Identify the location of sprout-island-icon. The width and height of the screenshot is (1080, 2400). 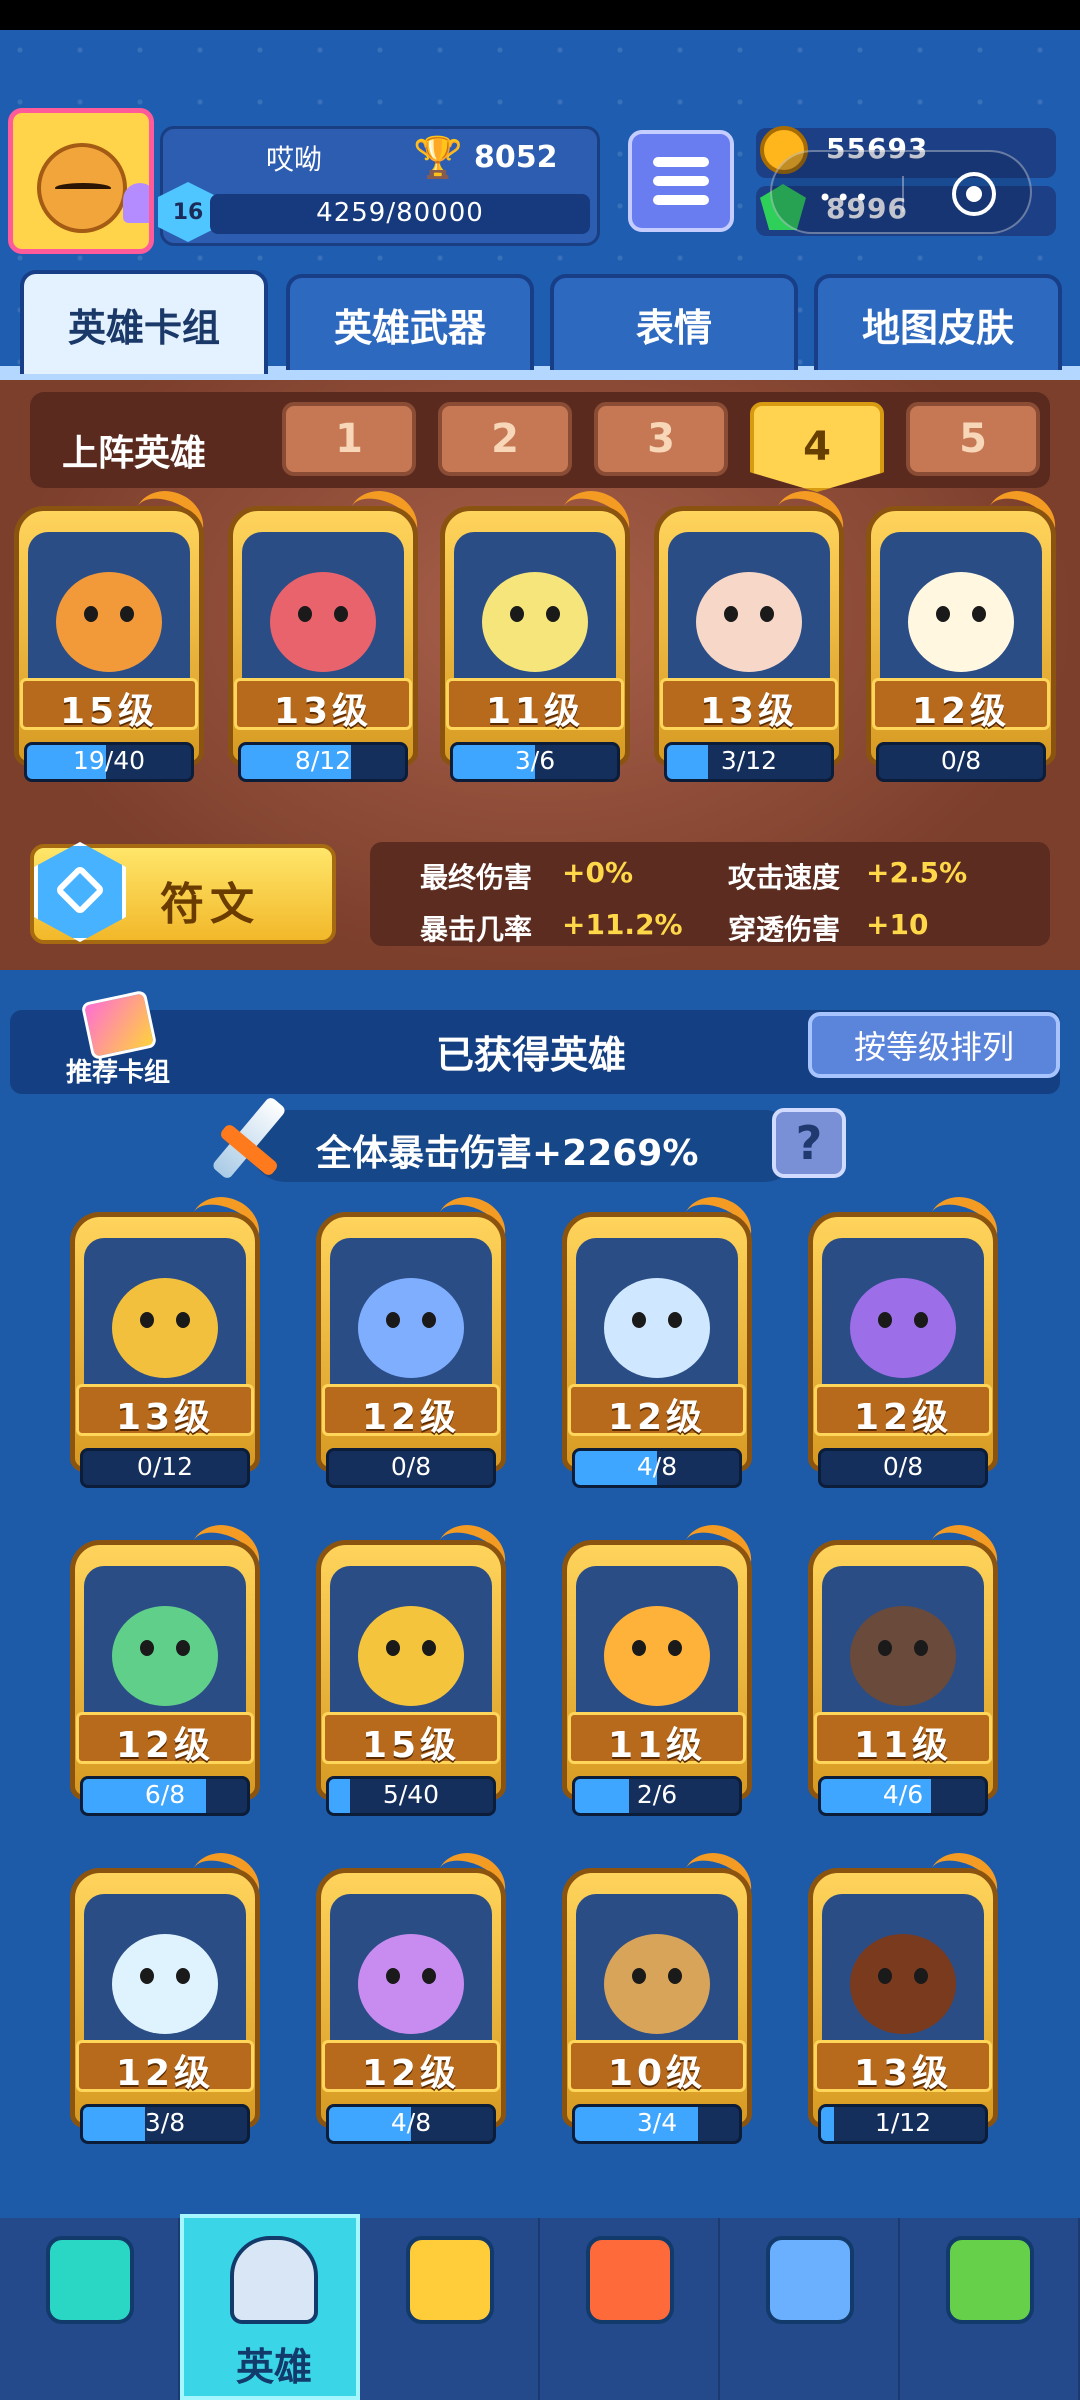
(990, 2280).